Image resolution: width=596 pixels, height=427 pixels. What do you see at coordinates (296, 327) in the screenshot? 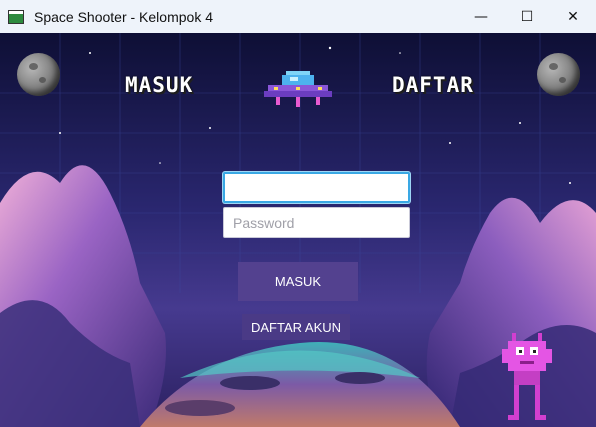
I see `register-account-button: DAFTAR AKUN` at bounding box center [296, 327].